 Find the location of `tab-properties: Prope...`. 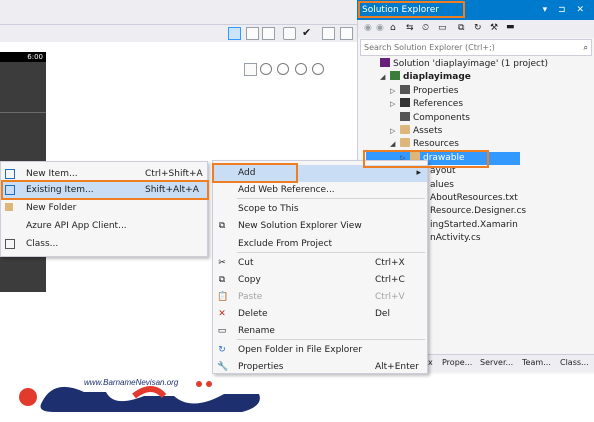

tab-properties: Prope... is located at coordinates (457, 362).